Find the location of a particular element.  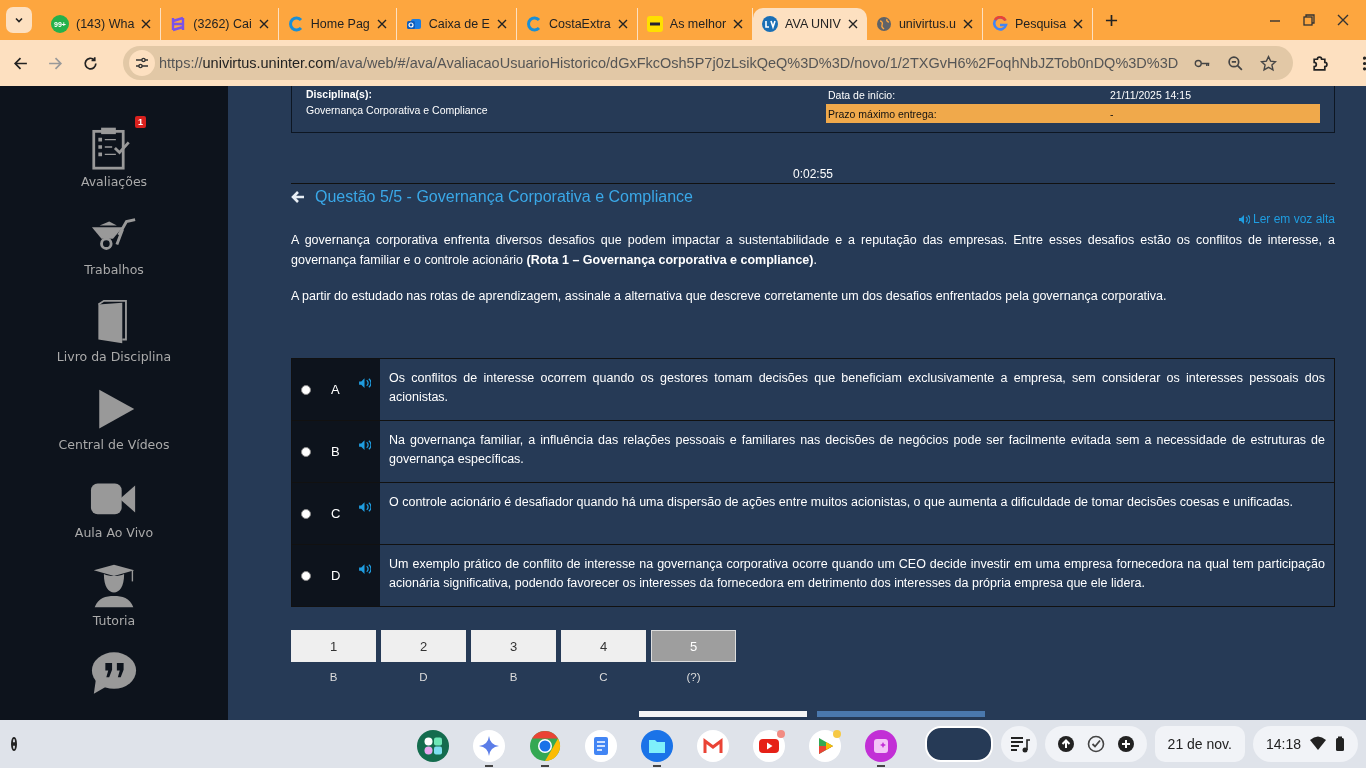

chrome-icon is located at coordinates (544, 745).